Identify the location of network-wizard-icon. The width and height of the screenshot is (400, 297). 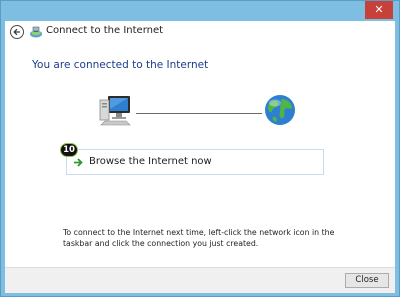
(36, 32).